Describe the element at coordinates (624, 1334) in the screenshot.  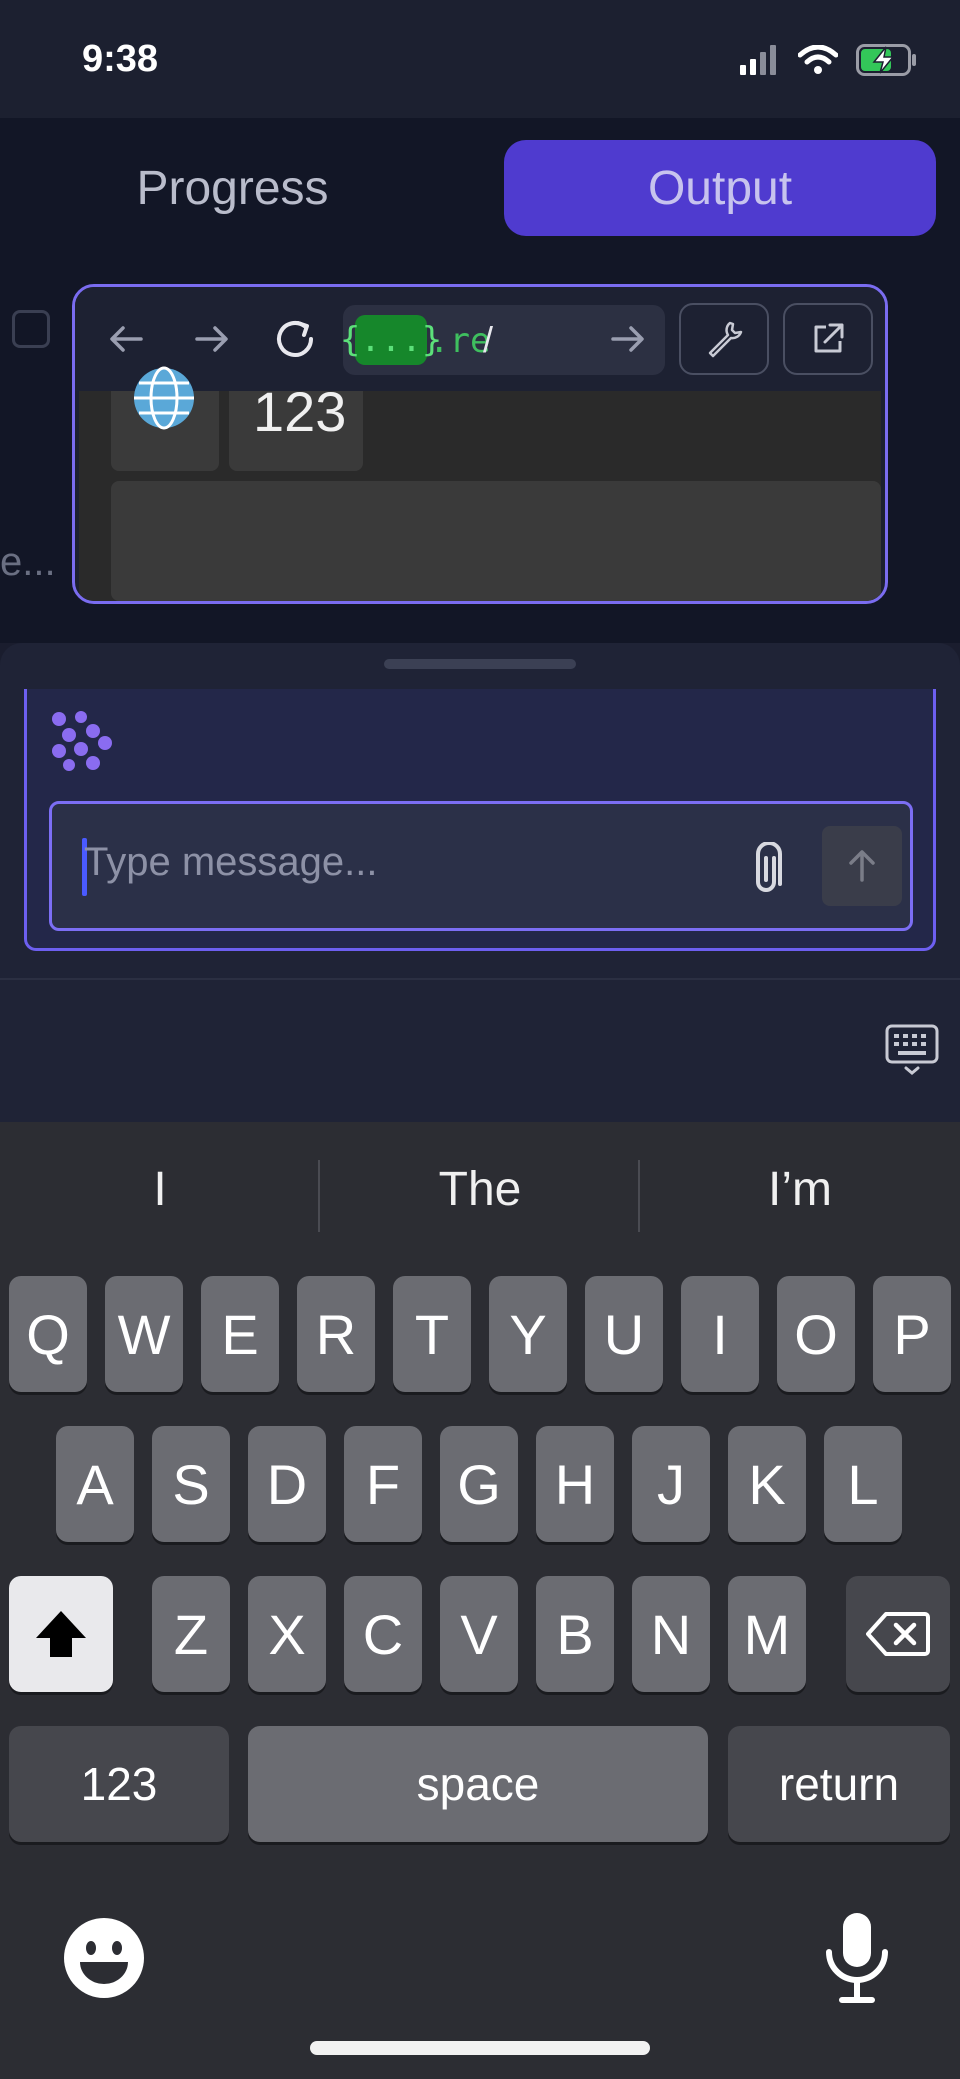
I see `key-u: U` at that location.